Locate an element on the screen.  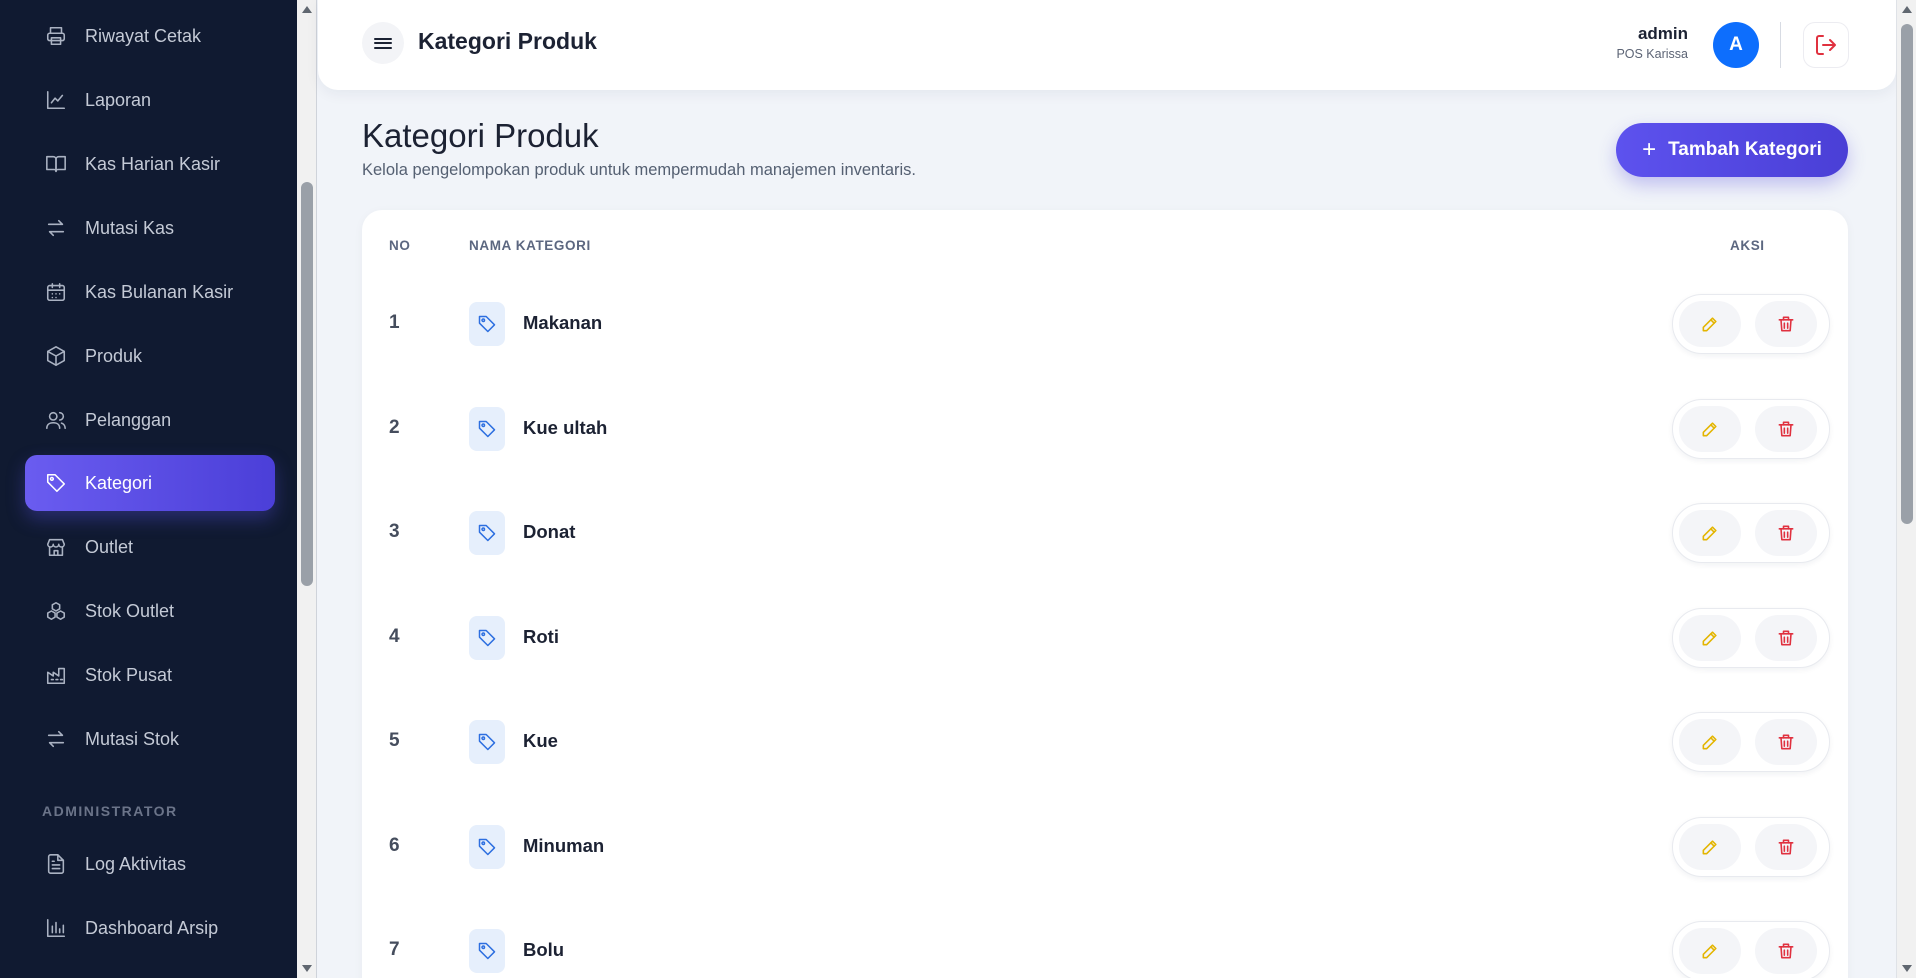
sidebar-item-mutasi-stok: Mutasi Stok is located at coordinates (150, 739).